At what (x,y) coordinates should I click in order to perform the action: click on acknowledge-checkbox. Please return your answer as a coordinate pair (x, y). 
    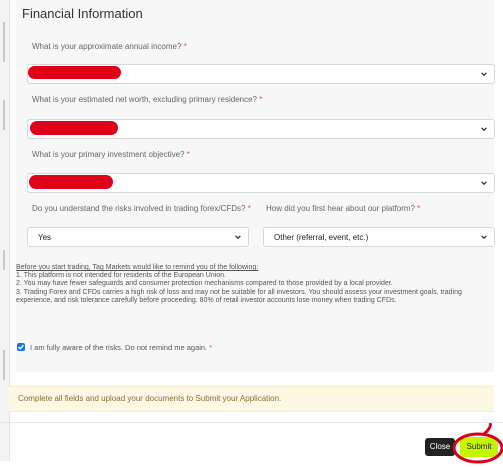
    Looking at the image, I should click on (21, 347).